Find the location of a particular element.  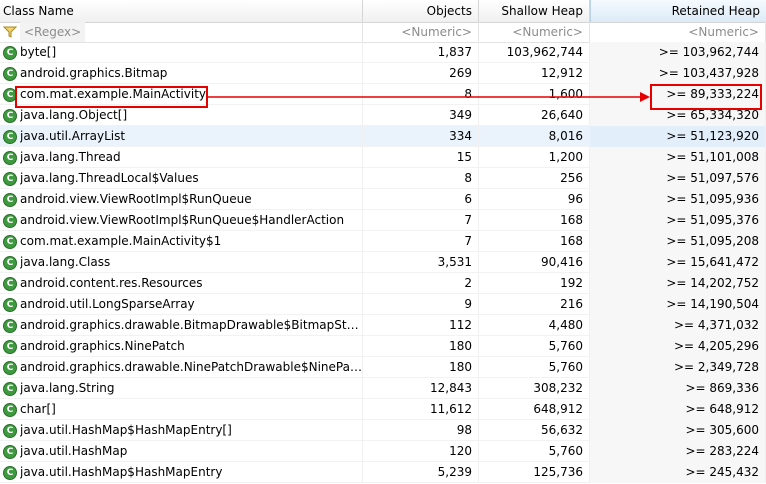

objects-filter-input: <Numeric> is located at coordinates (421, 32).